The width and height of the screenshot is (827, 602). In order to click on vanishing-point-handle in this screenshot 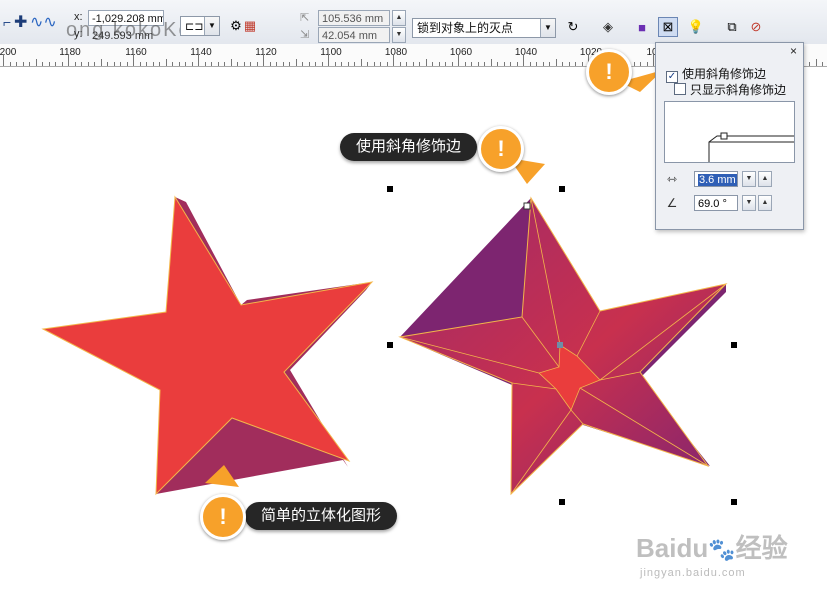, I will do `click(560, 345)`.